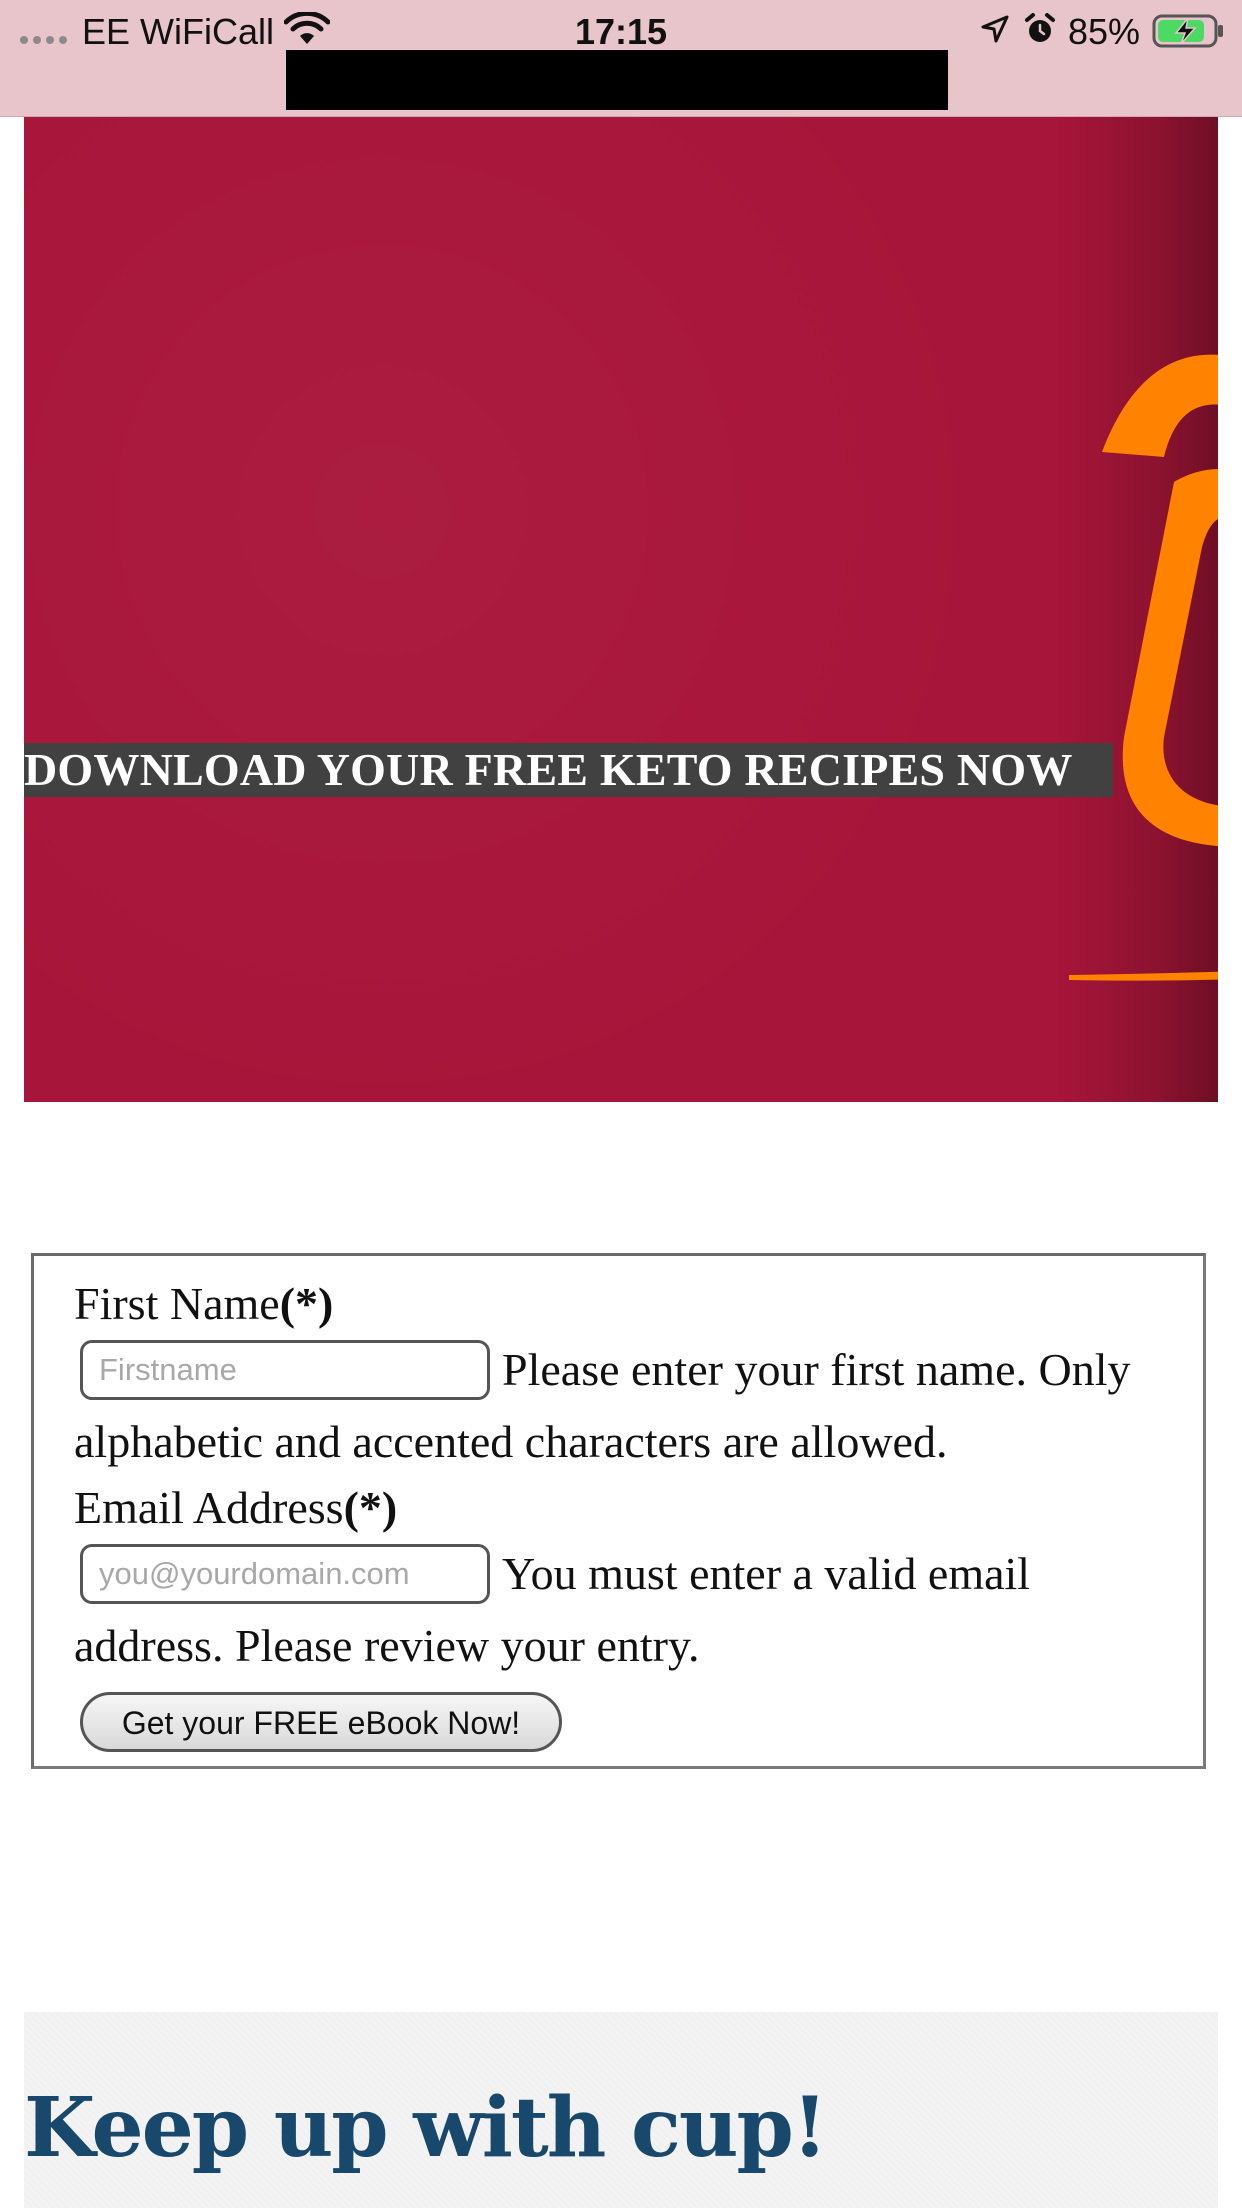 This screenshot has width=1242, height=2208. Describe the element at coordinates (568, 770) in the screenshot. I see `hero-headline: DOWNLOAD YOUR FREE KETO RECIPES NOW` at that location.